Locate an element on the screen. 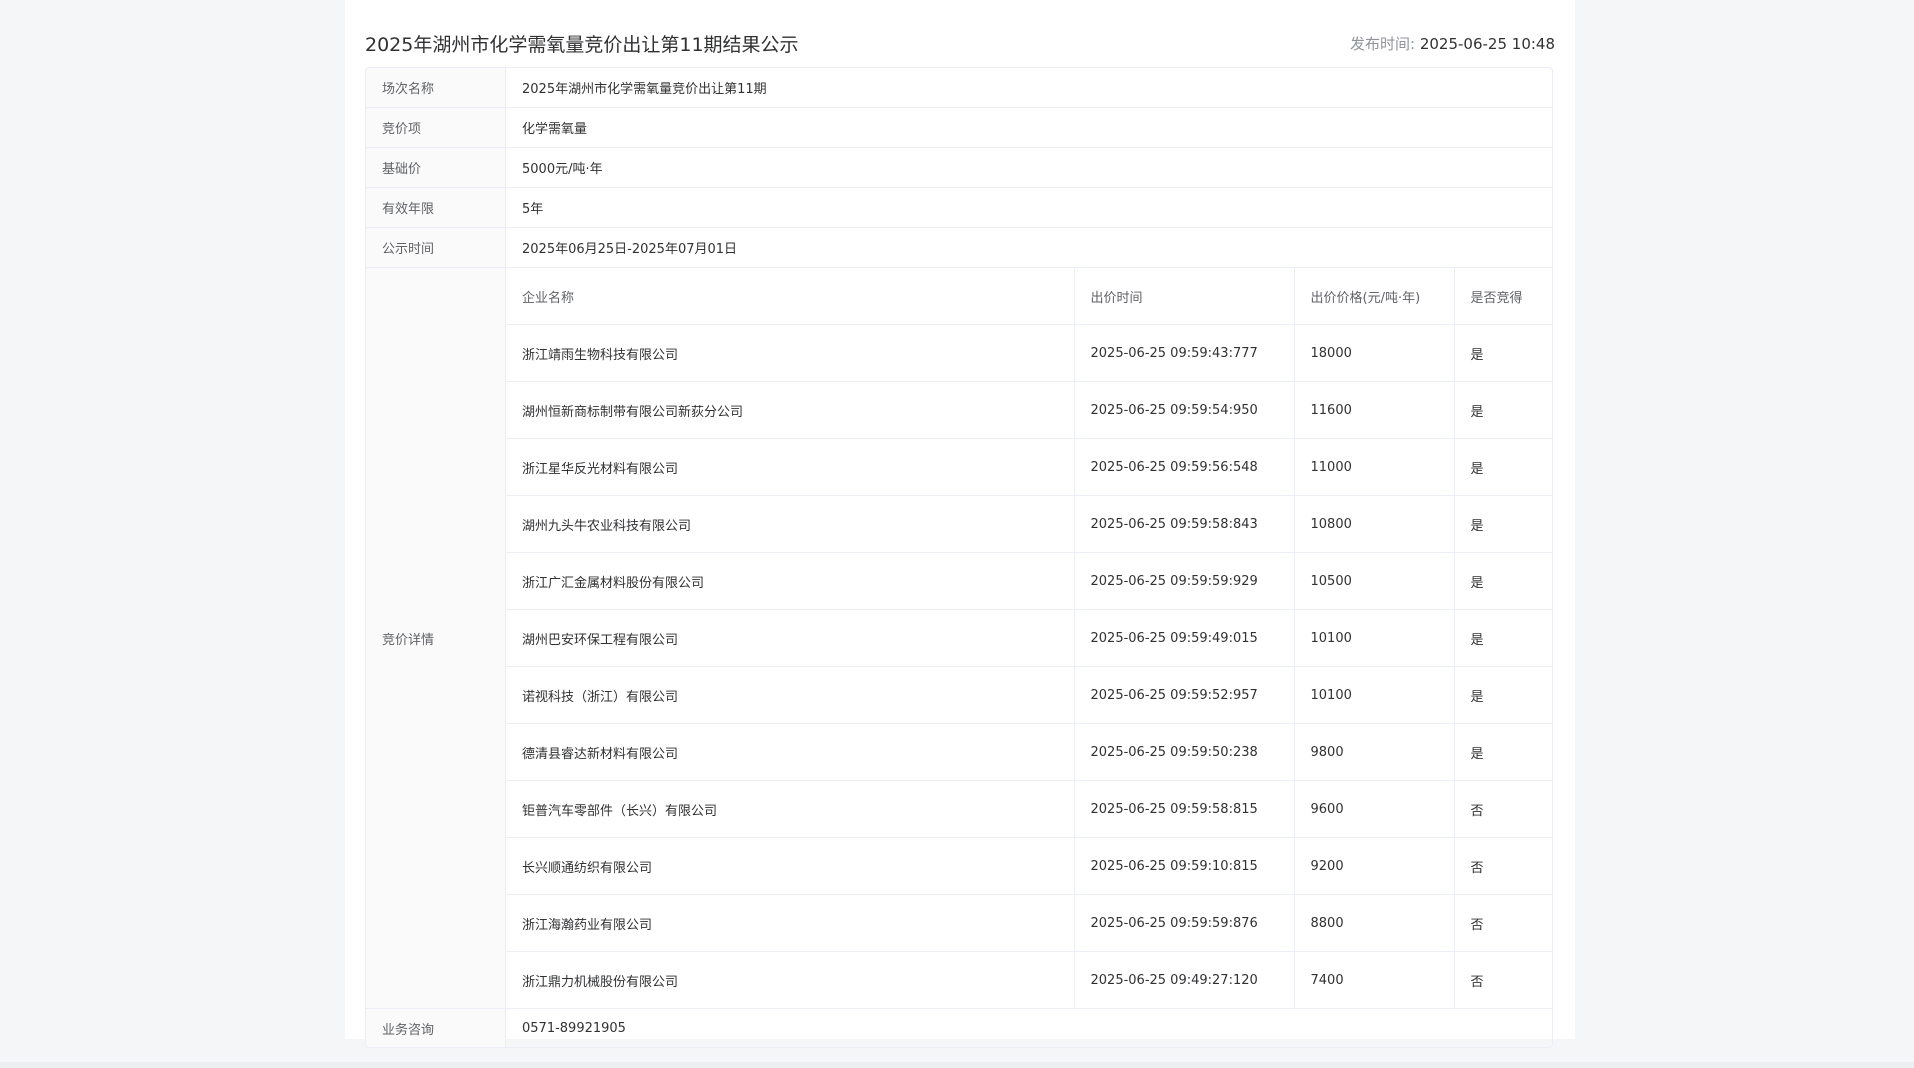 Image resolution: width=1914 pixels, height=1068 pixels. cell-bid-time: 2025-06-25 09:59:59:876 is located at coordinates (1184, 923).